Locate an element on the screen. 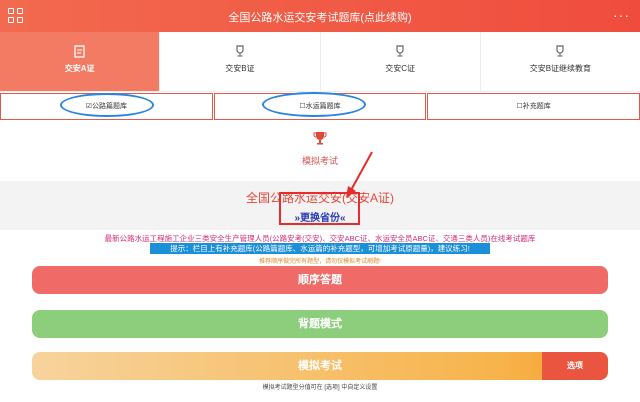  tab-b-cert-continuing: 交安B证继续教育 is located at coordinates (560, 61).